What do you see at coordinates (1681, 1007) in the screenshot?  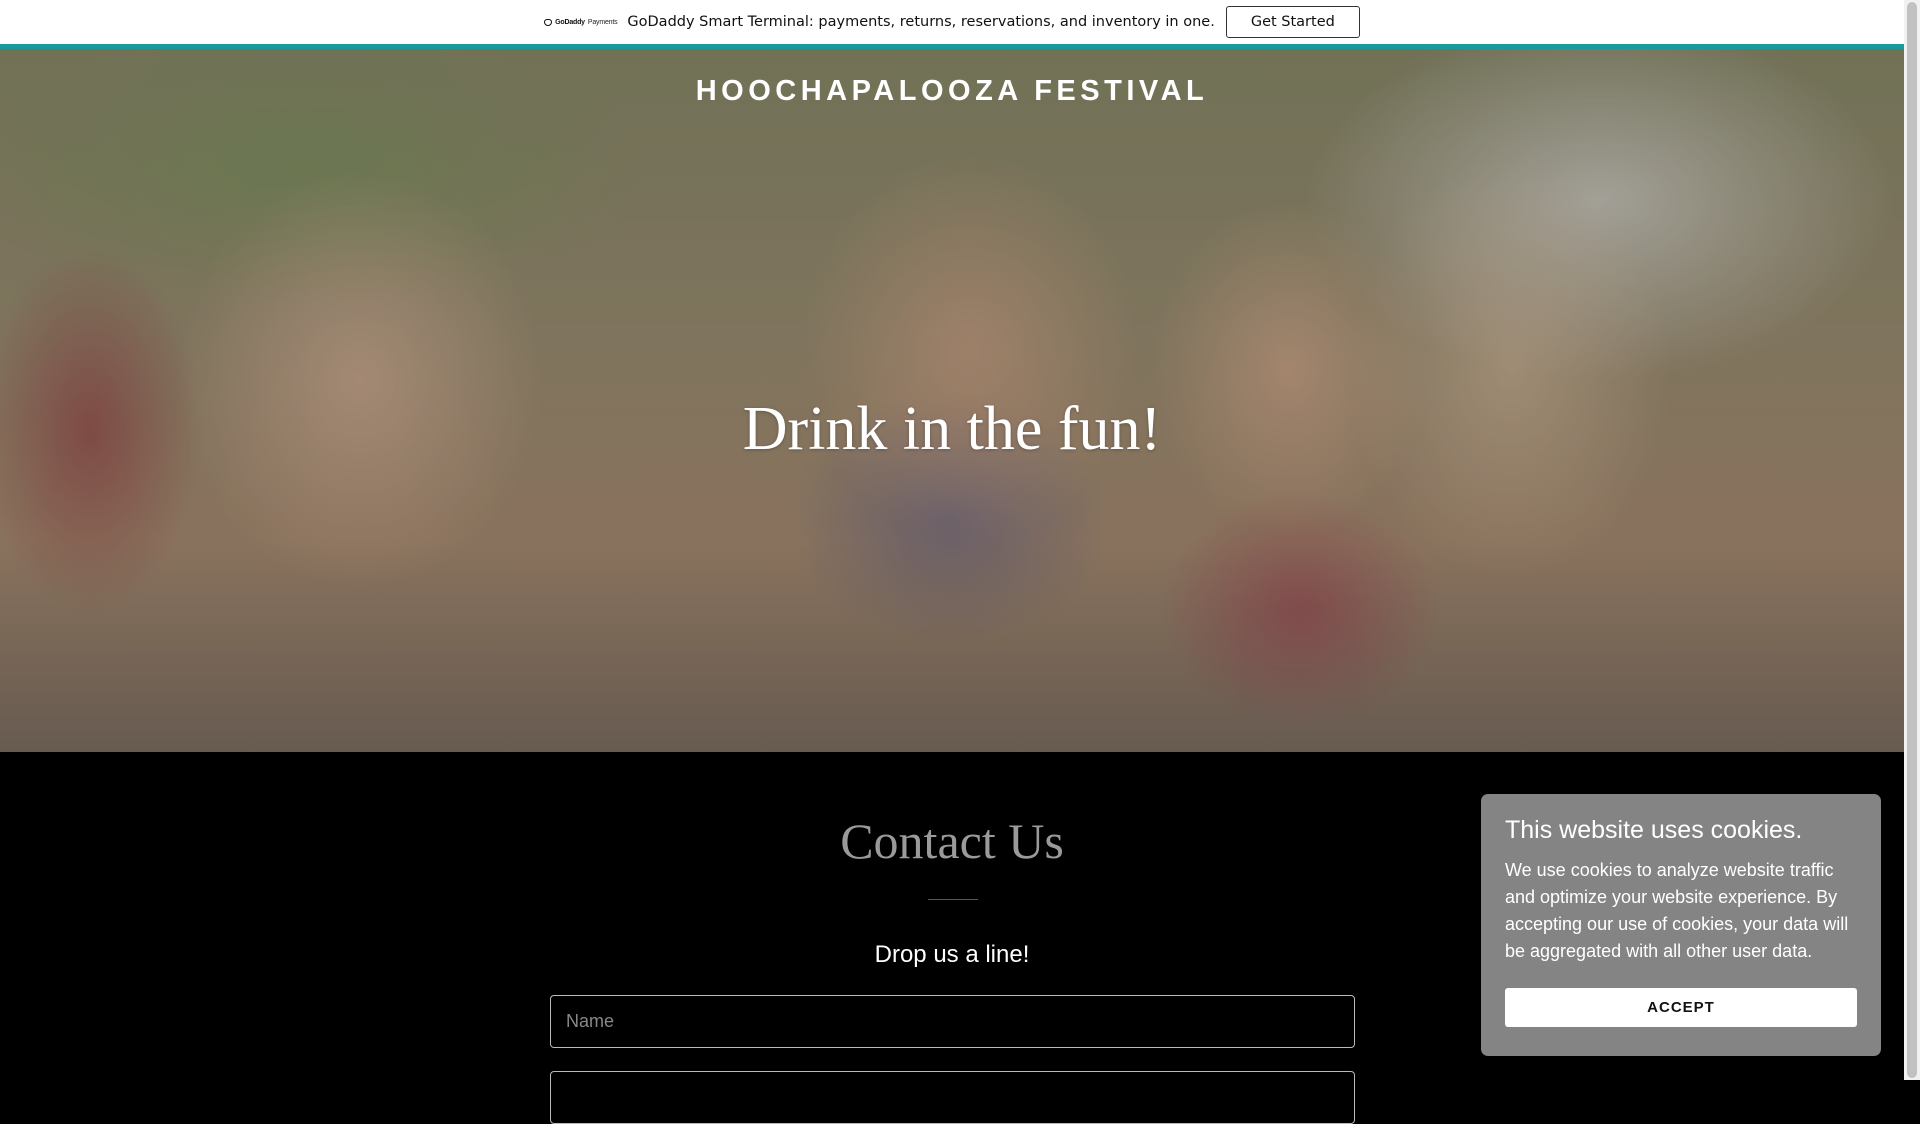 I see `accept-cookies-button: ACCEPT` at bounding box center [1681, 1007].